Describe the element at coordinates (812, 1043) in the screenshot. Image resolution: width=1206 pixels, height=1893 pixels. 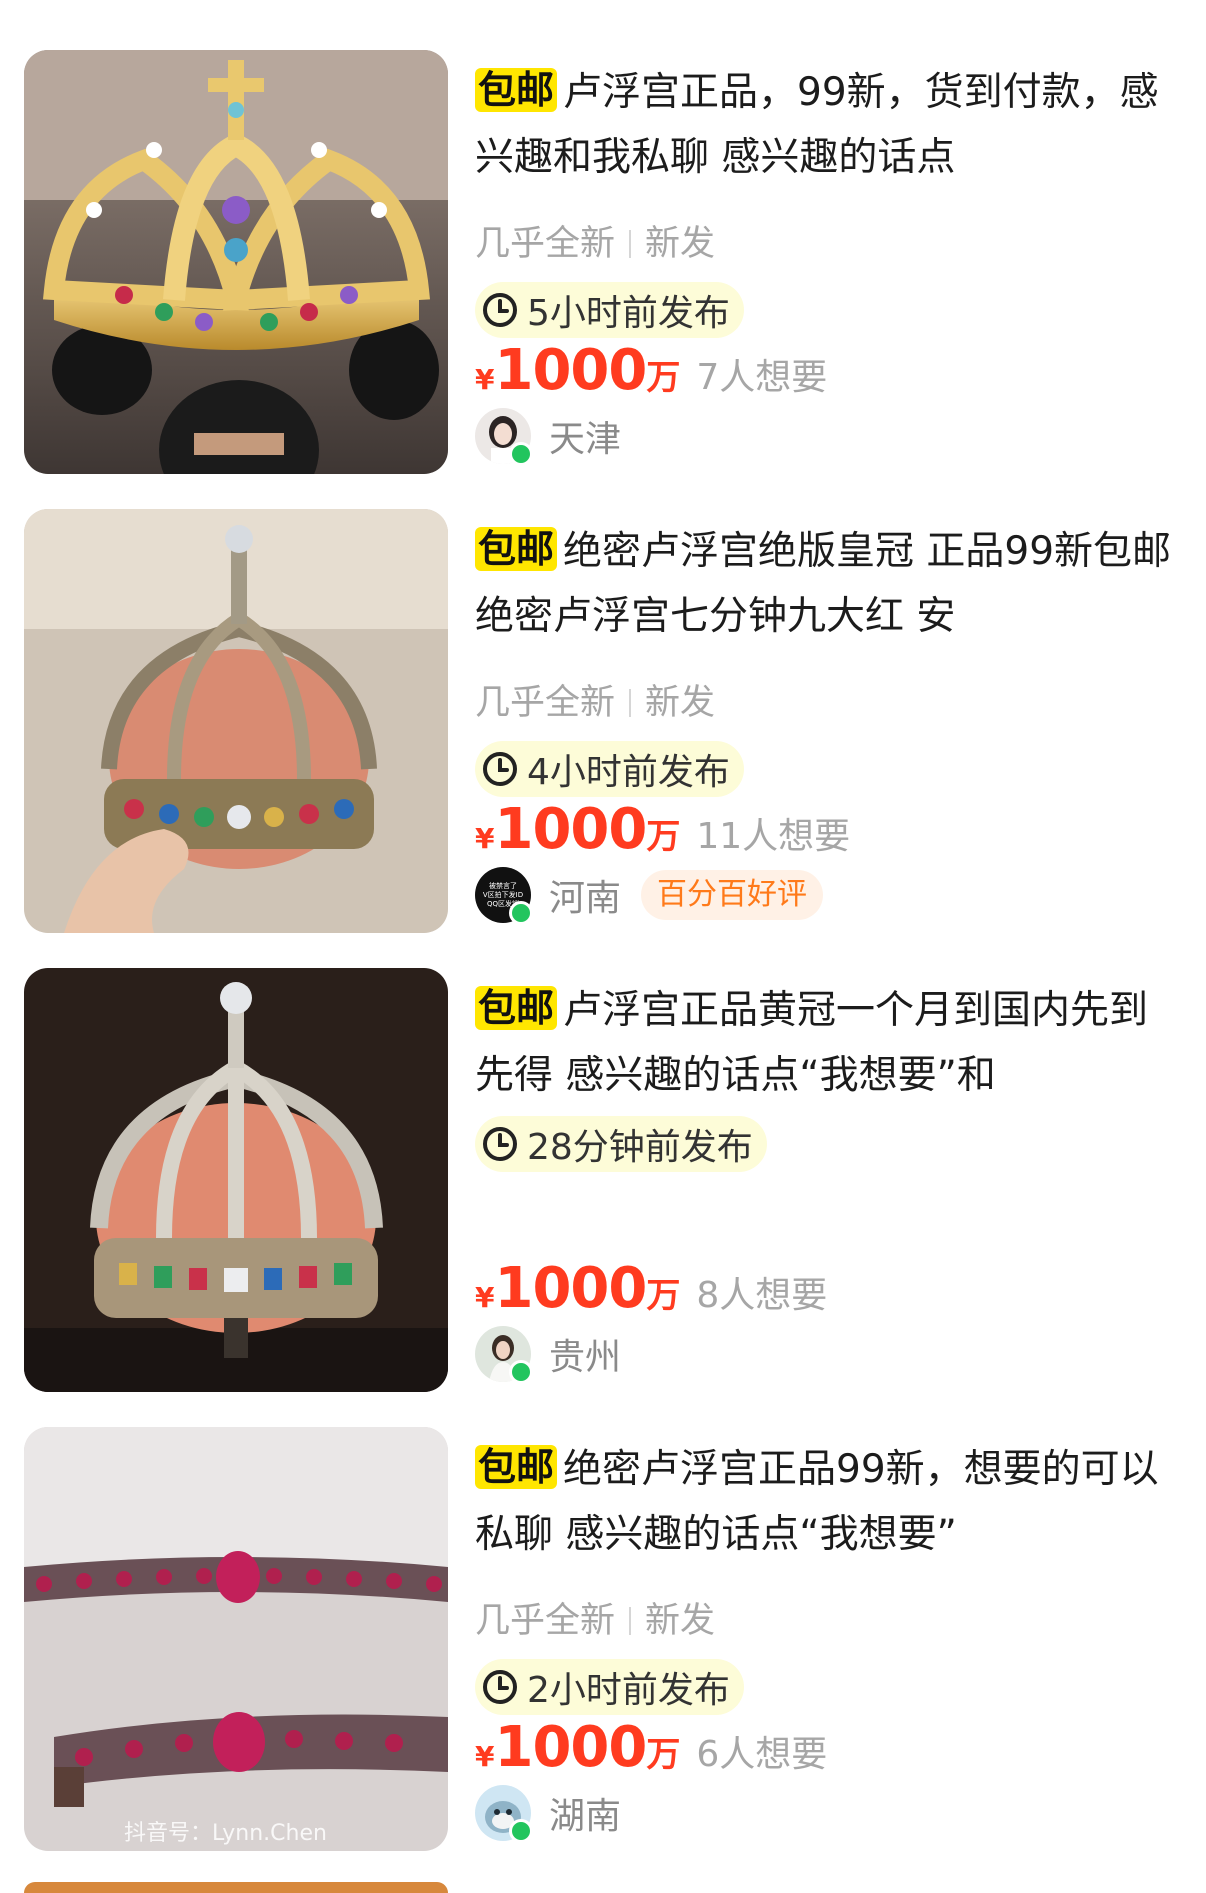
I see `listing-title-text: 卢浮宫正品黄冠一个月到国内先到先得 感兴趣的话点“我想要”和` at that location.